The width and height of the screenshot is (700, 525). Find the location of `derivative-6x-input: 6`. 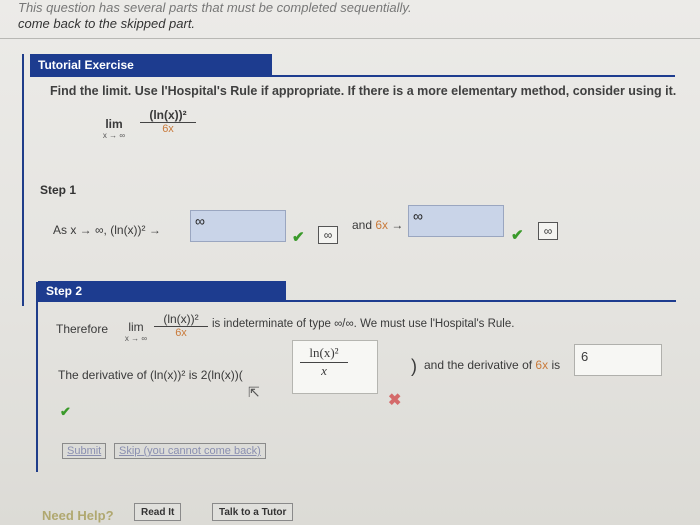

derivative-6x-input: 6 is located at coordinates (618, 360).